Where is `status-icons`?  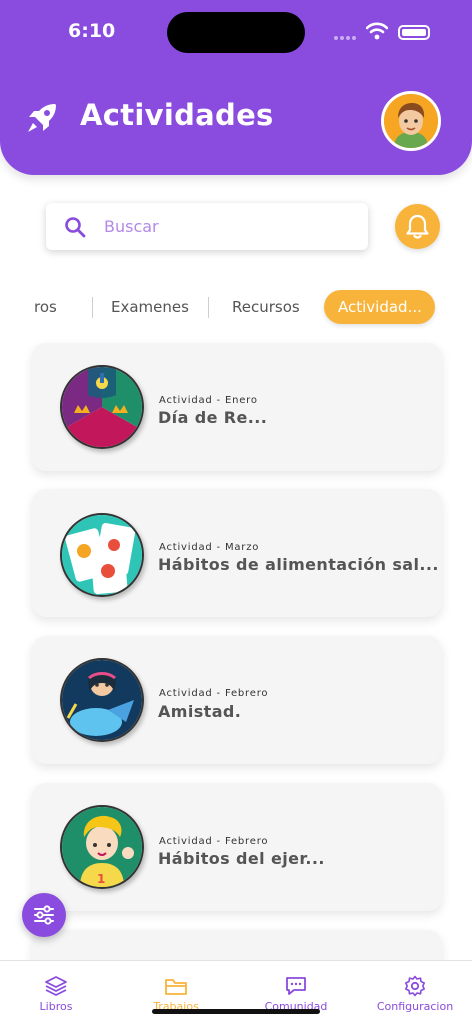
status-icons is located at coordinates (384, 32).